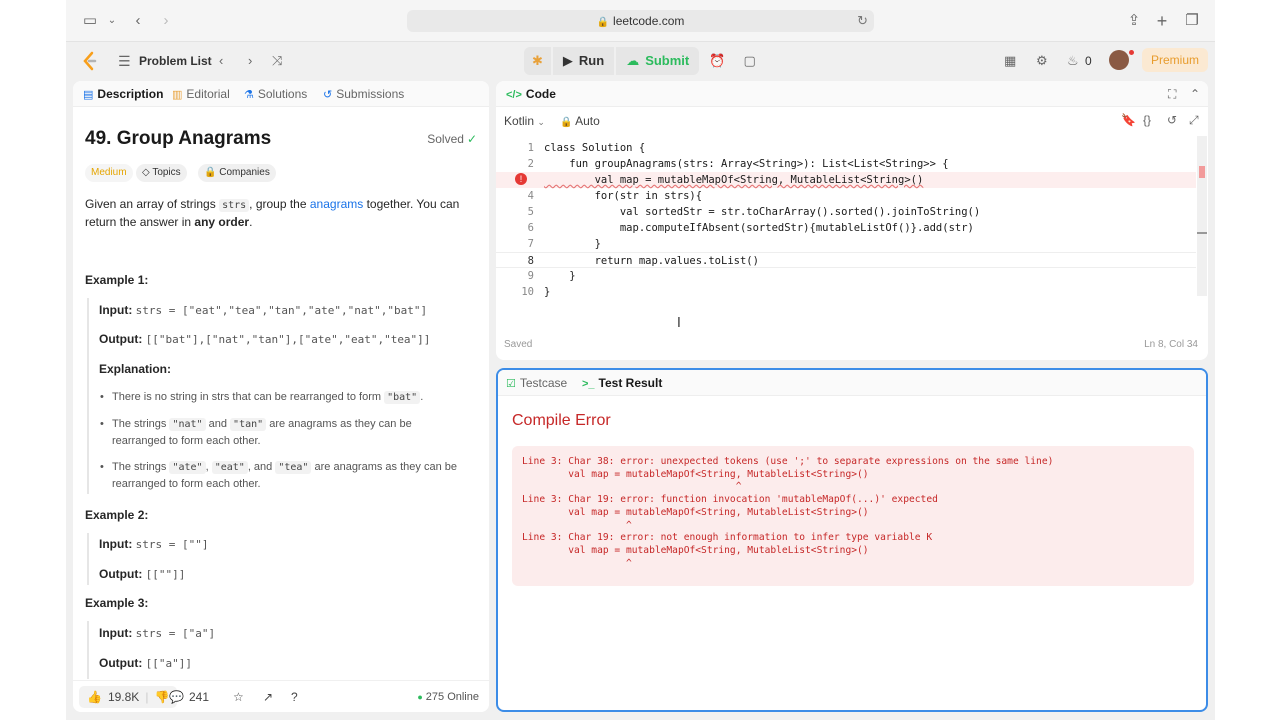  What do you see at coordinates (749, 61) in the screenshot?
I see `notes-button: ▢` at bounding box center [749, 61].